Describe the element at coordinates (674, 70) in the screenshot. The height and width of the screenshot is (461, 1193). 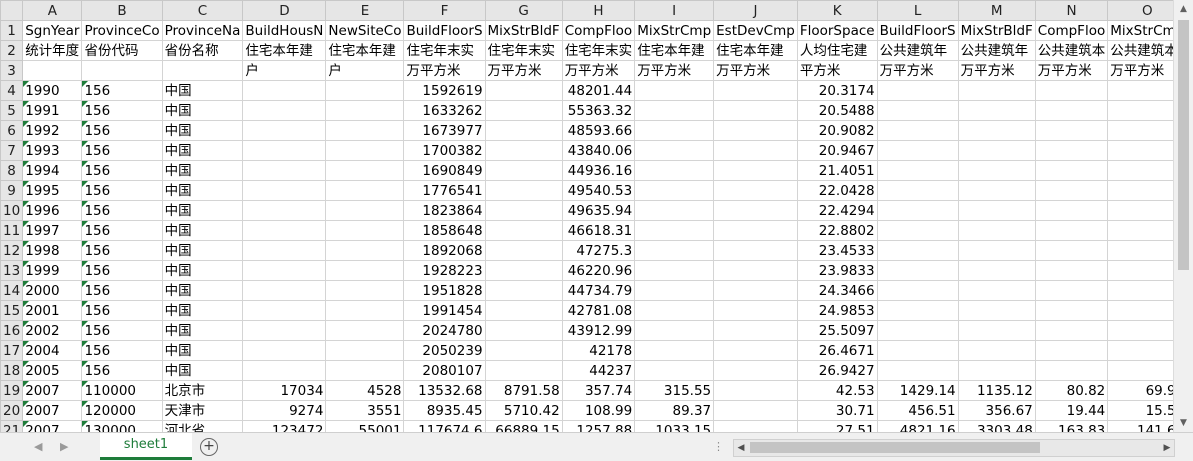
I see `cell-i3: 万平方米` at that location.